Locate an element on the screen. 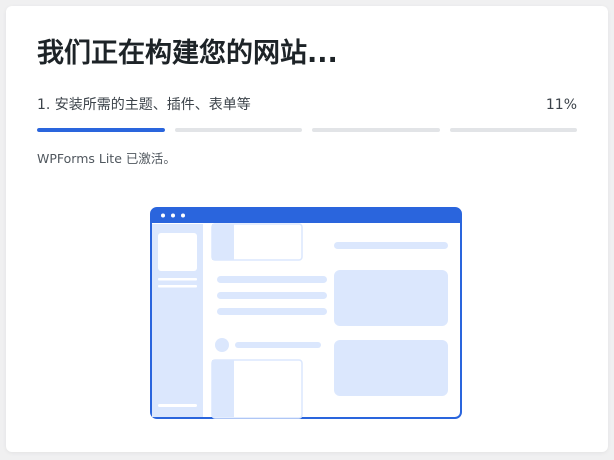  sidebar-image is located at coordinates (177, 252).